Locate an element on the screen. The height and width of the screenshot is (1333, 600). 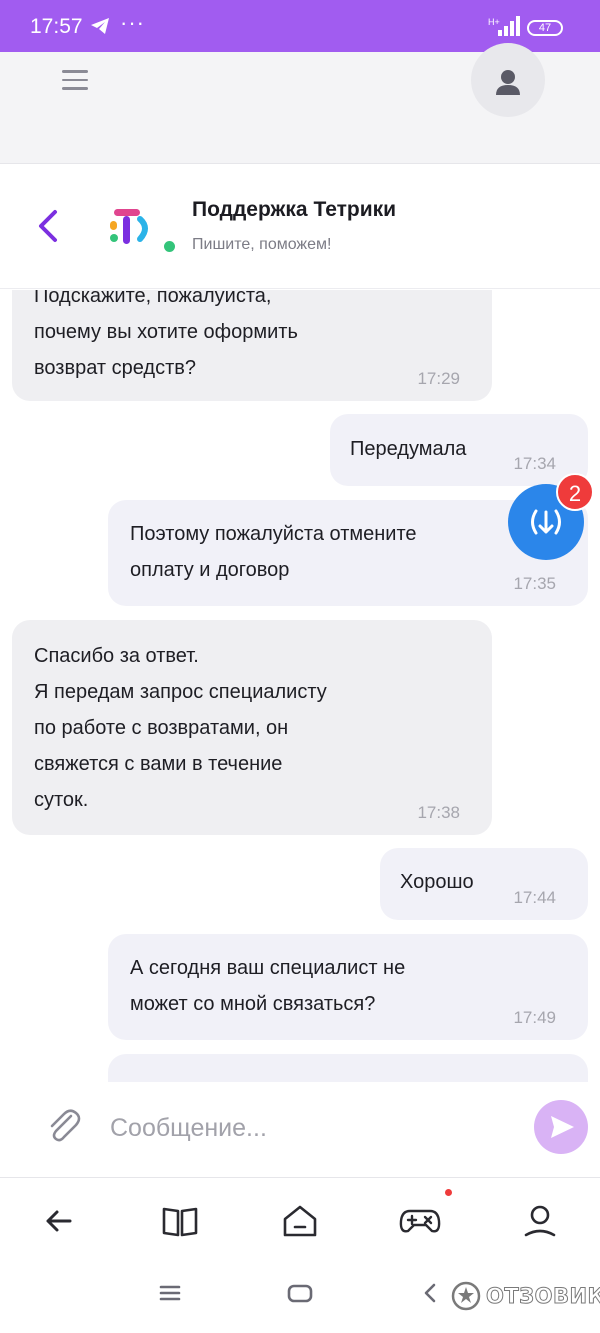
chat-header: Поддержка Тетрики Пишите, поможем! is located at coordinates (300, 227).